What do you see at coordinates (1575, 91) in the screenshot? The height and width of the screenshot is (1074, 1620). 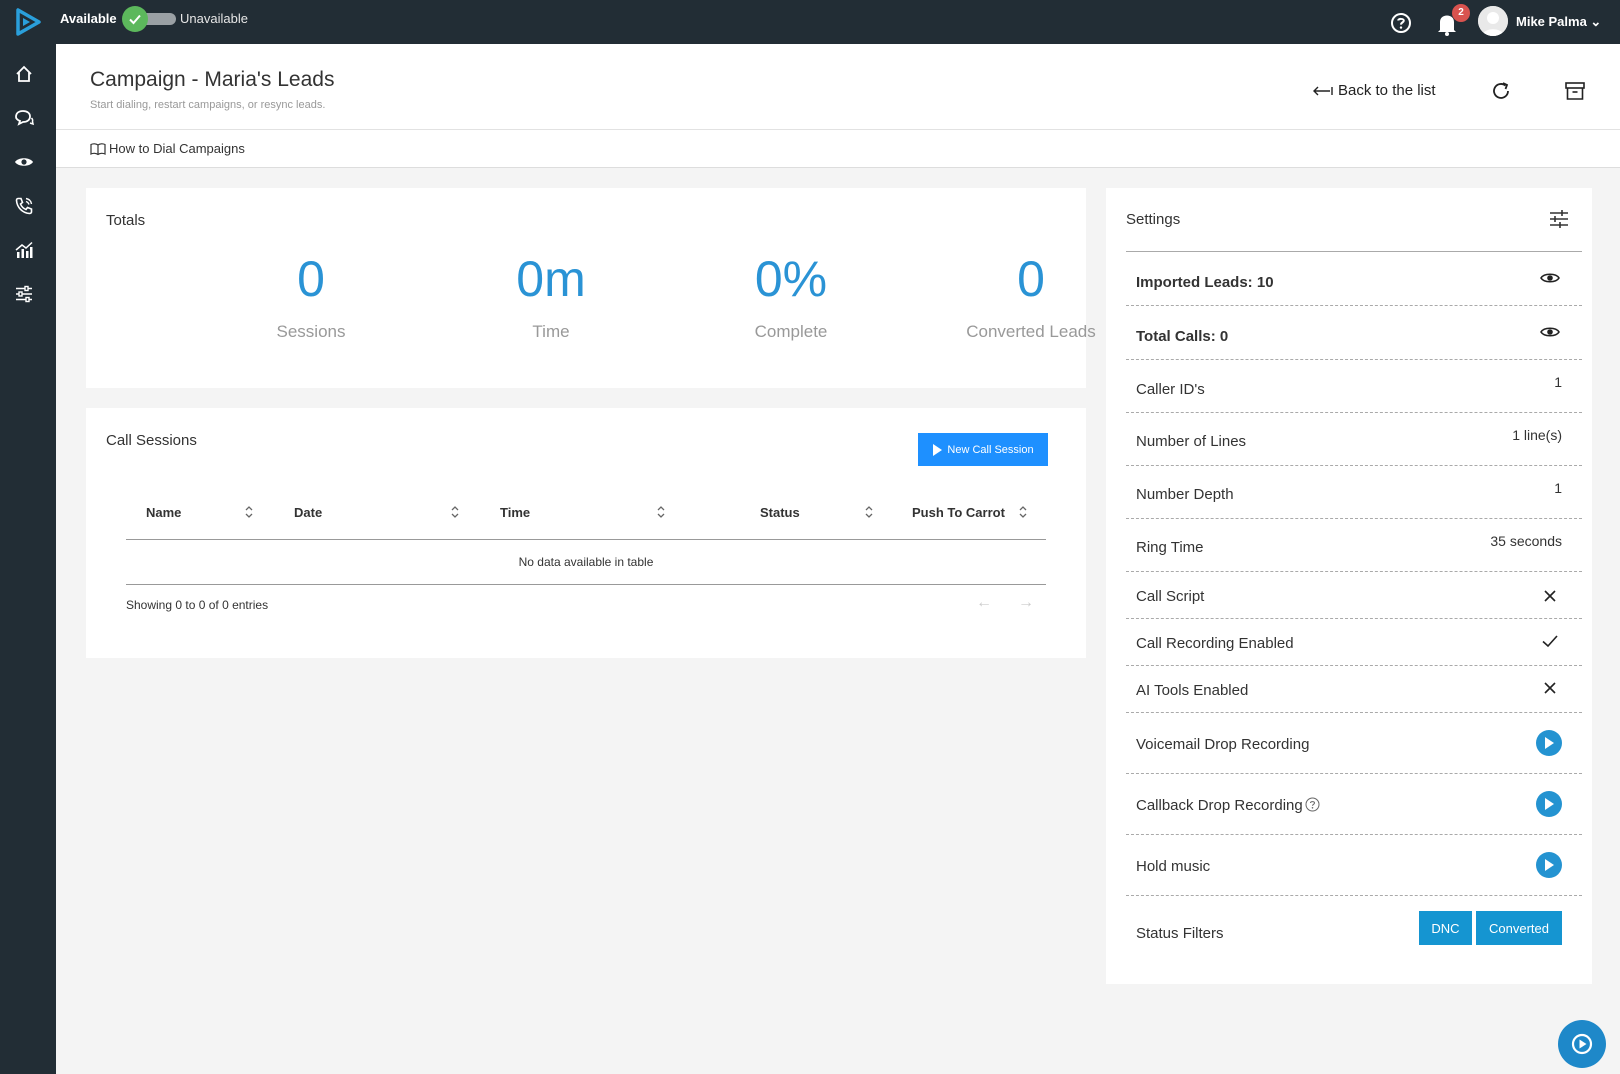 I see `archive-icon` at bounding box center [1575, 91].